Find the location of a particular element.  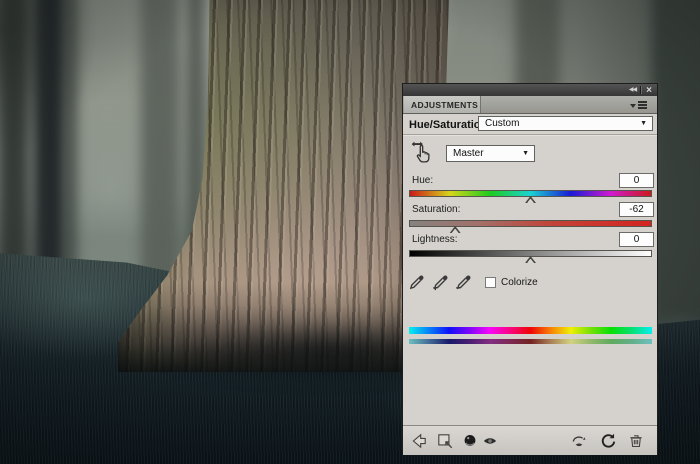

lightness-slider-handle is located at coordinates (530, 259).